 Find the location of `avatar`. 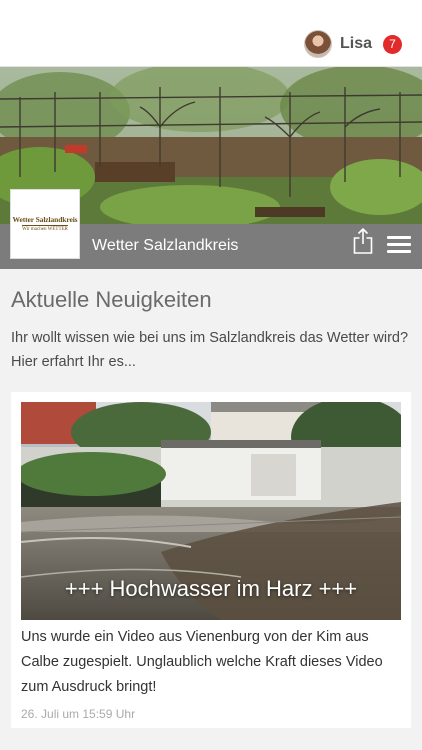

avatar is located at coordinates (317, 44).